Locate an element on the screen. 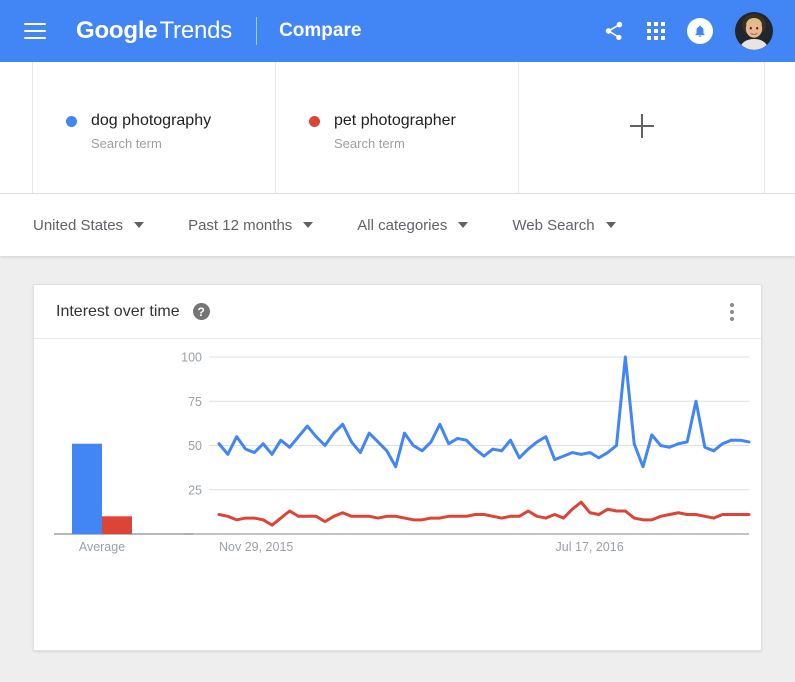 Image resolution: width=795 pixels, height=682 pixels. term-card-2: pet photographer Search term is located at coordinates (397, 127).